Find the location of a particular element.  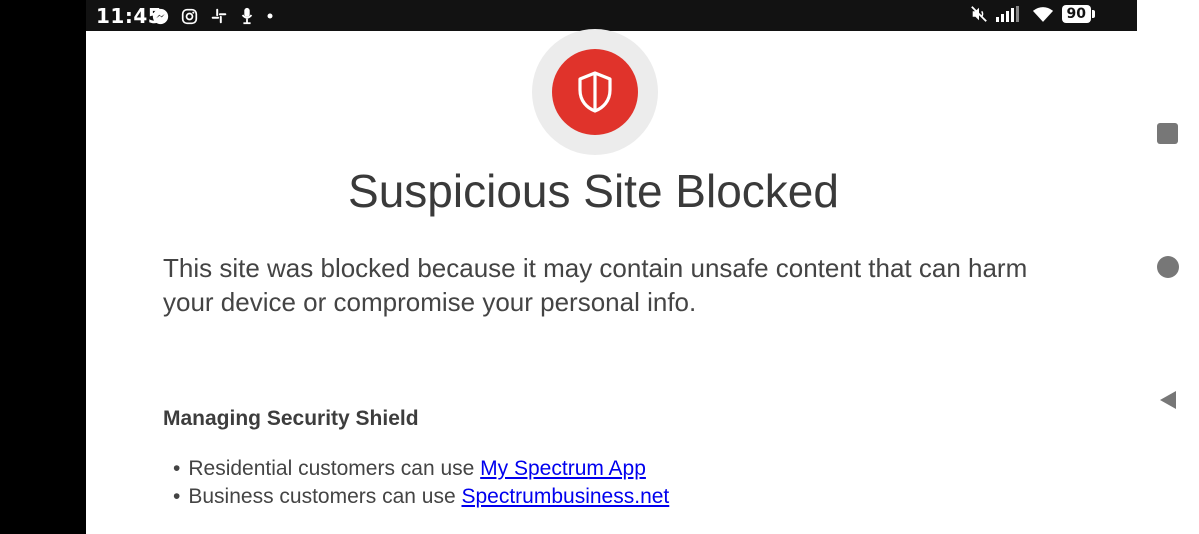

slack-icon is located at coordinates (219, 16).